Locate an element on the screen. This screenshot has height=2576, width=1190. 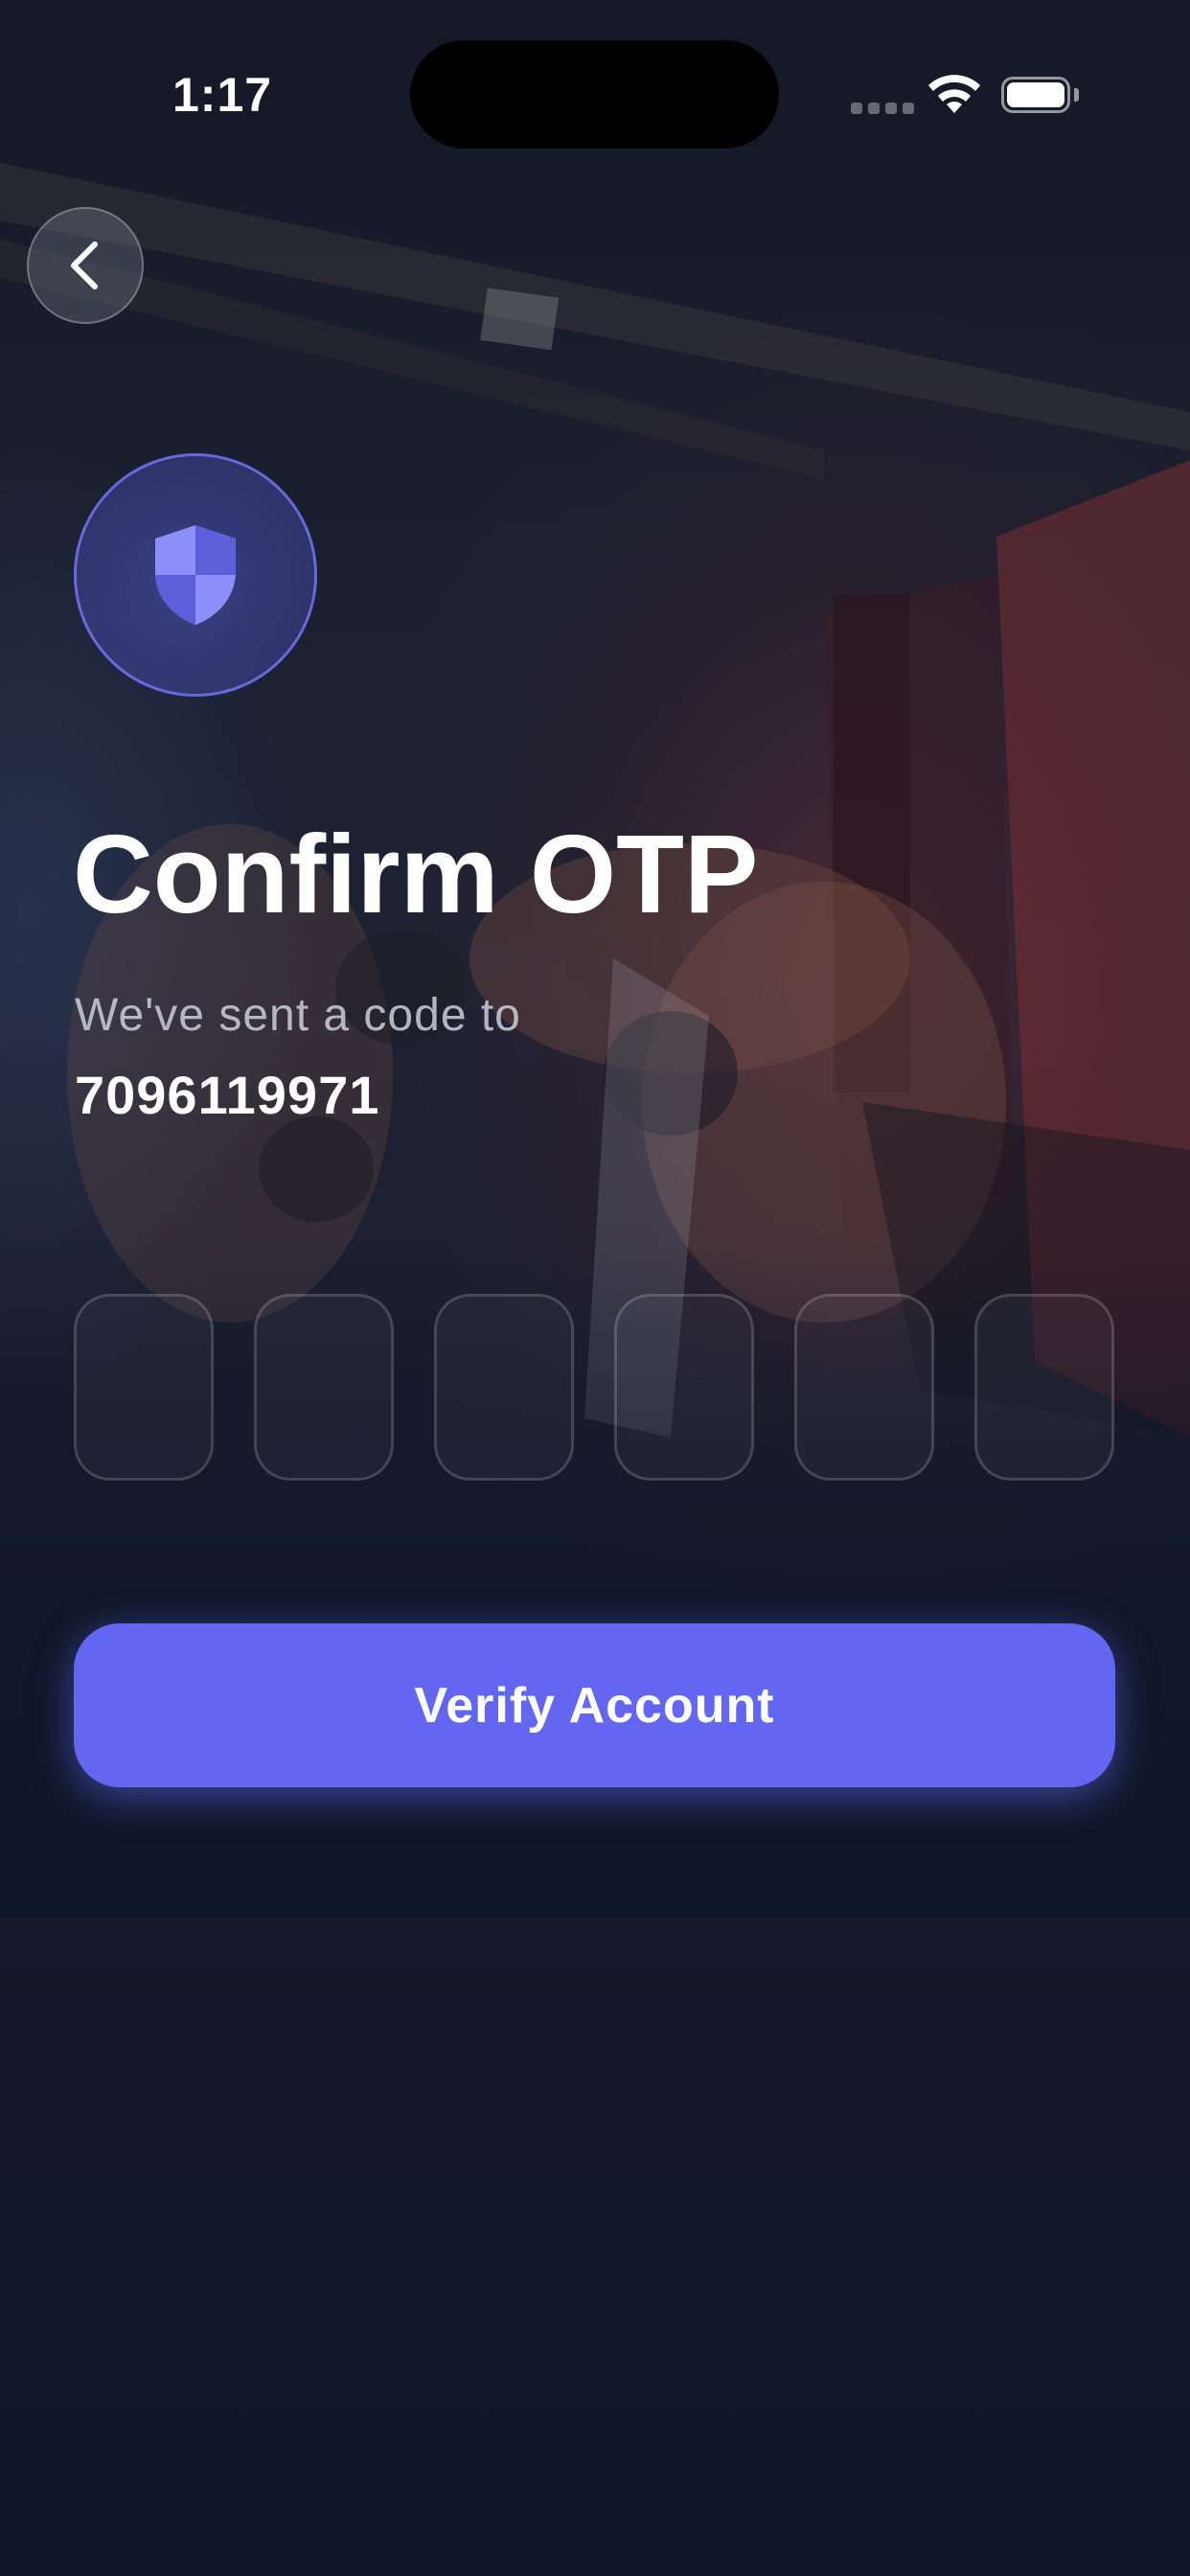
otp-input-row is located at coordinates (594, 1387).